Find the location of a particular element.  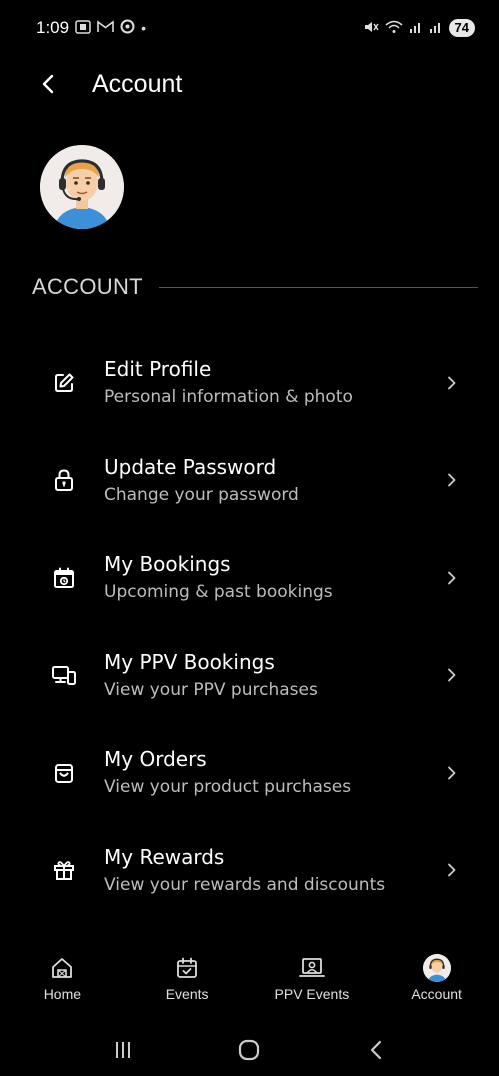

back-chevron-icon is located at coordinates (375, 1050).